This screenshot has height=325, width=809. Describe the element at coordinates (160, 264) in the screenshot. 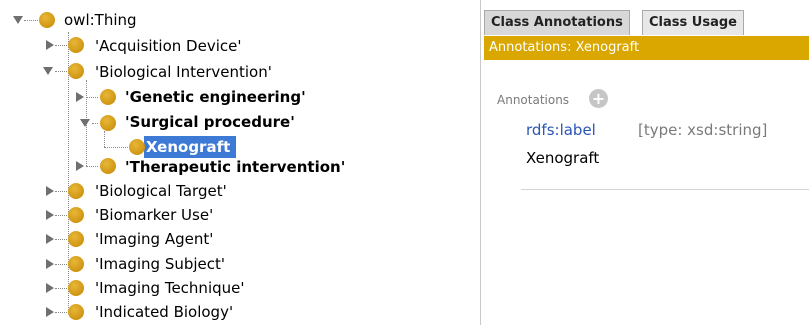

I see `tree-item-imaging-subject: 'Imaging Subject'` at that location.